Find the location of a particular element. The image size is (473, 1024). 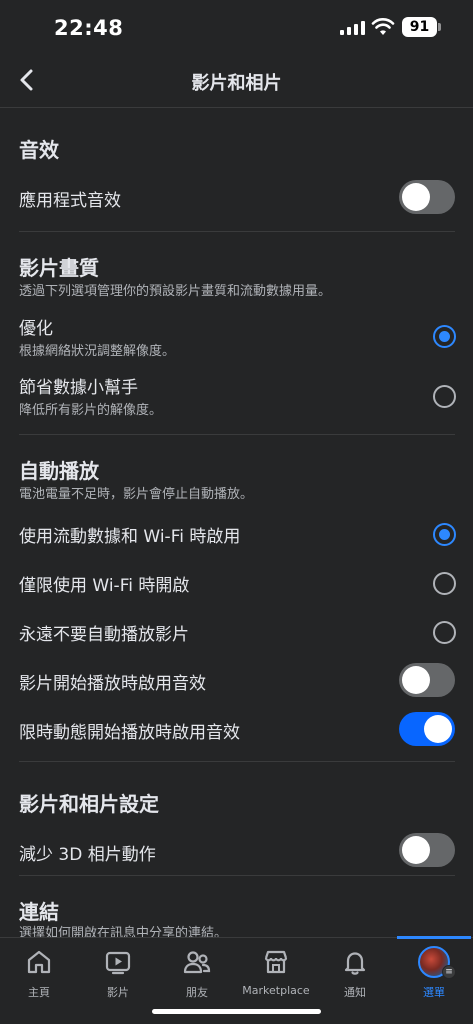

home-icon is located at coordinates (39, 962).